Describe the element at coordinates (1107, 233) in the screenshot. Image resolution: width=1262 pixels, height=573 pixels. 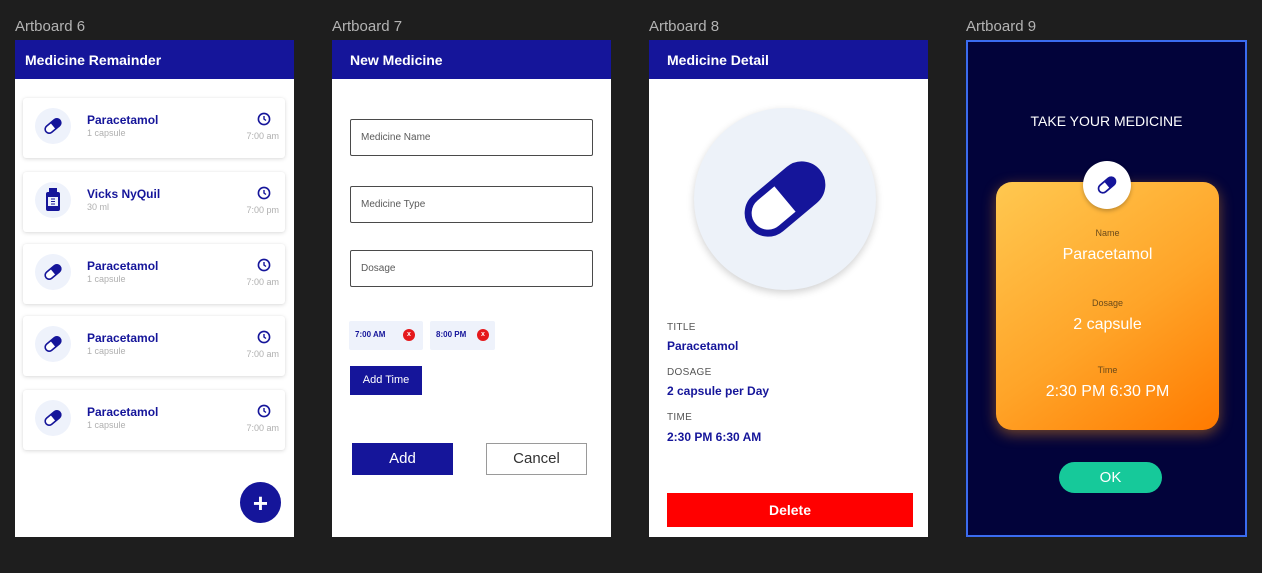
I see `name-label: Name` at that location.